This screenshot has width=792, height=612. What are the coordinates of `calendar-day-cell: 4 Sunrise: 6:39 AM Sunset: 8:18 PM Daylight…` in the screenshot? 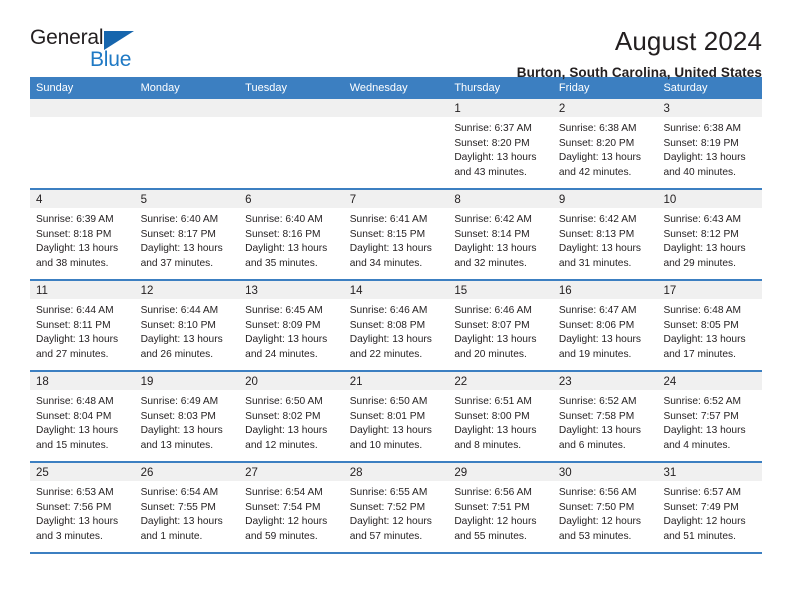 It's located at (82, 234).